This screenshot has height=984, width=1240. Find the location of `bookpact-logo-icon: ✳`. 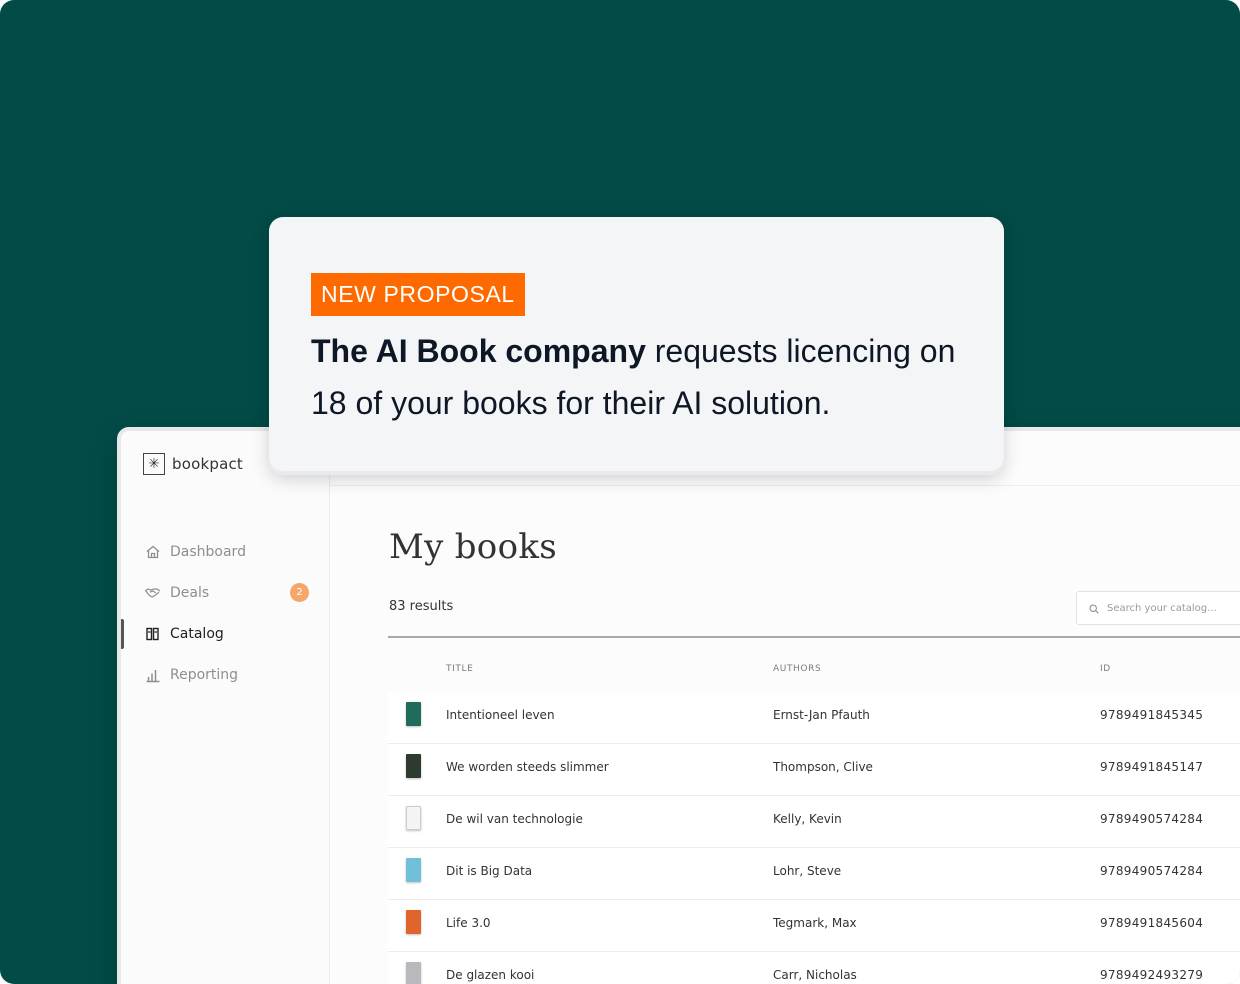

bookpact-logo-icon: ✳ is located at coordinates (154, 464).